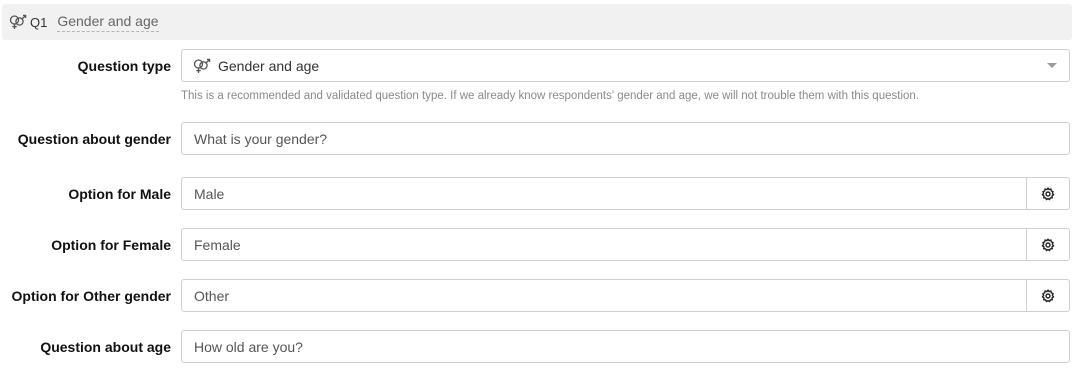  I want to click on question-number: Q1, so click(39, 22).